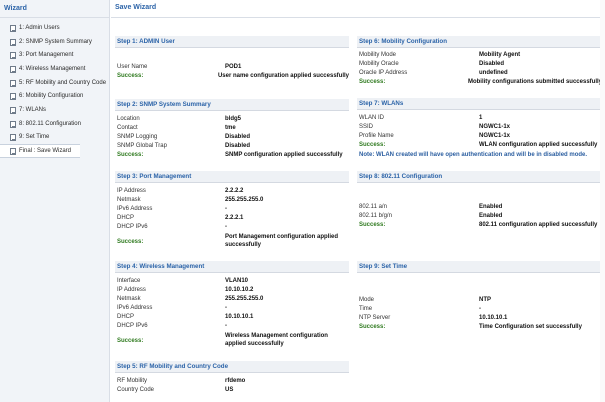 Image resolution: width=605 pixels, height=402 pixels. What do you see at coordinates (50, 123) in the screenshot?
I see `sidebar-item-label: 8: 802.11 Configuration` at bounding box center [50, 123].